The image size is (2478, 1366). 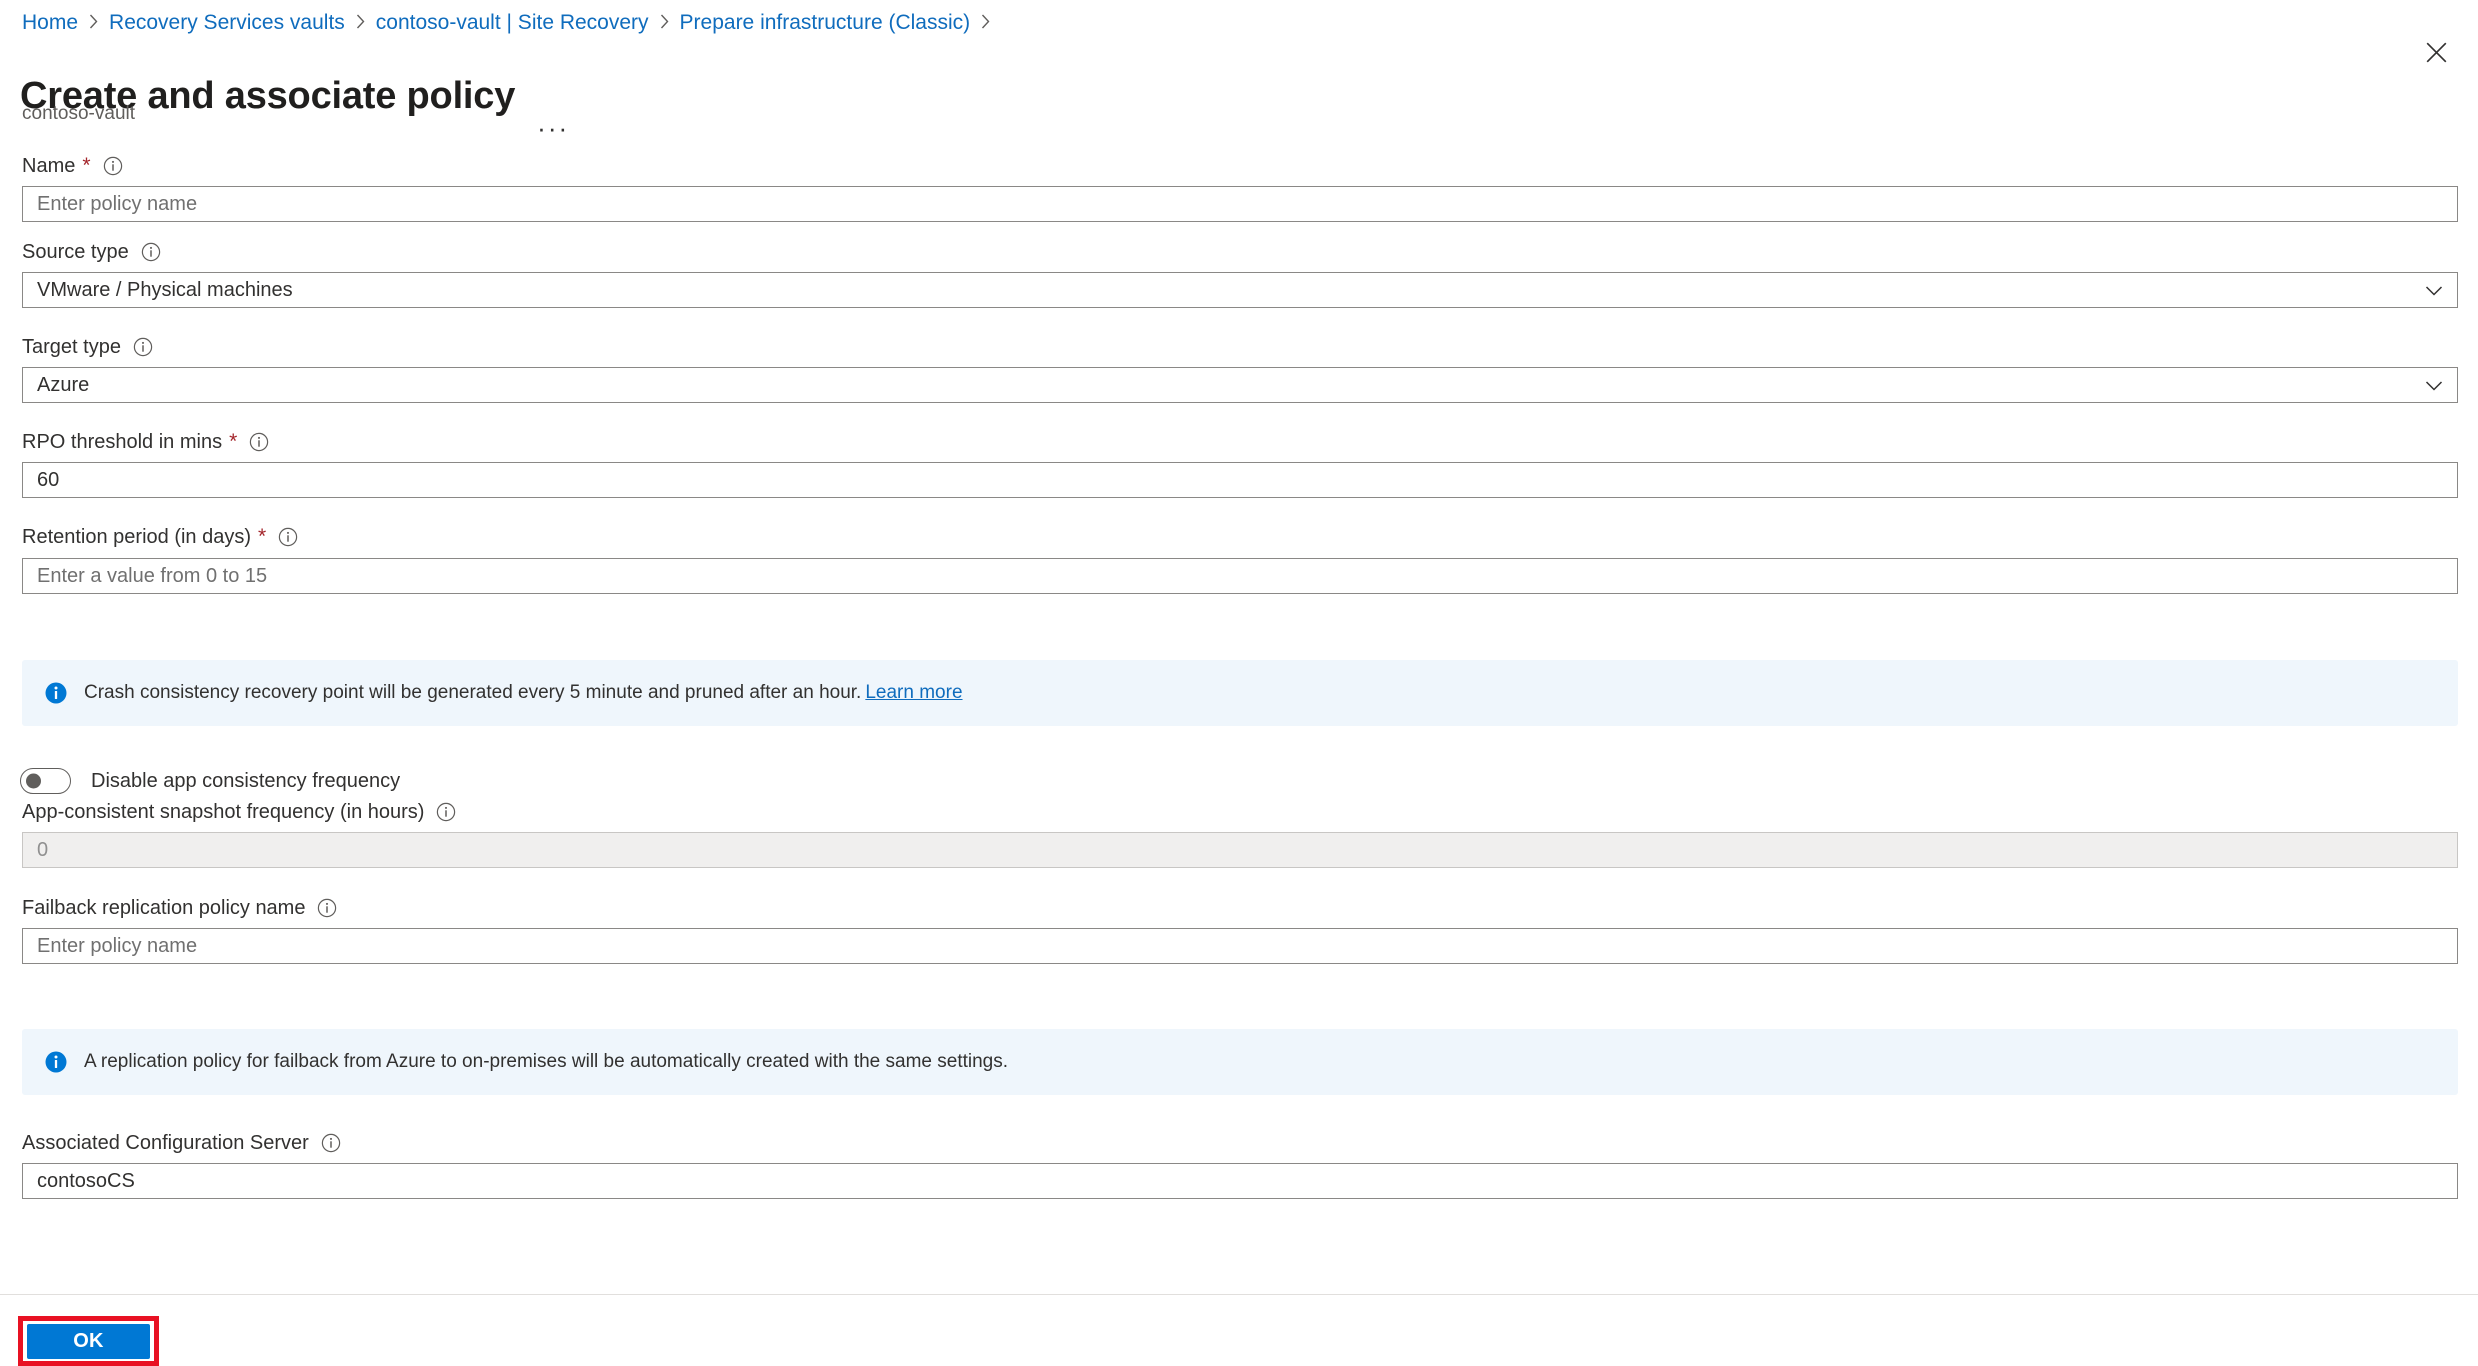 What do you see at coordinates (1240, 850) in the screenshot?
I see `app-consistent-frequency-input: 0` at bounding box center [1240, 850].